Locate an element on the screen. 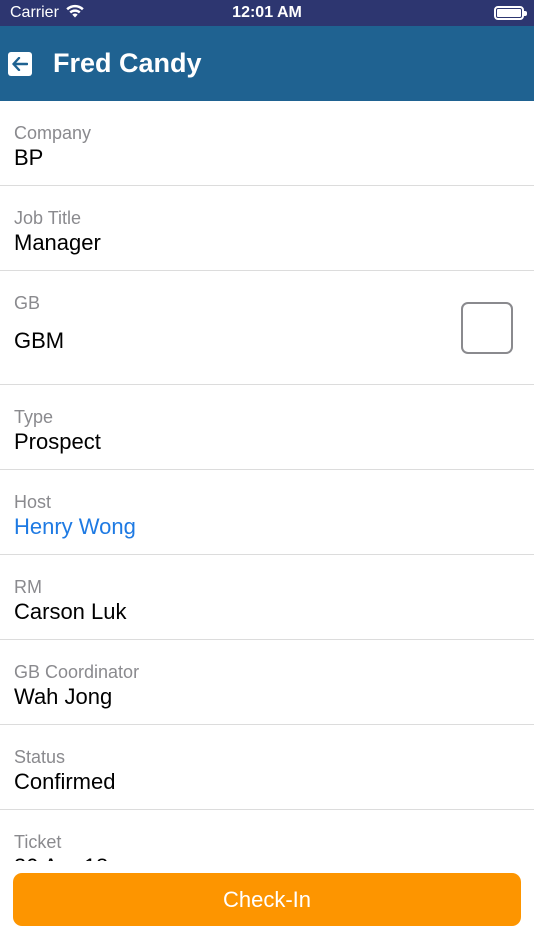 This screenshot has width=534, height=950. wifi-icon is located at coordinates (75, 13).